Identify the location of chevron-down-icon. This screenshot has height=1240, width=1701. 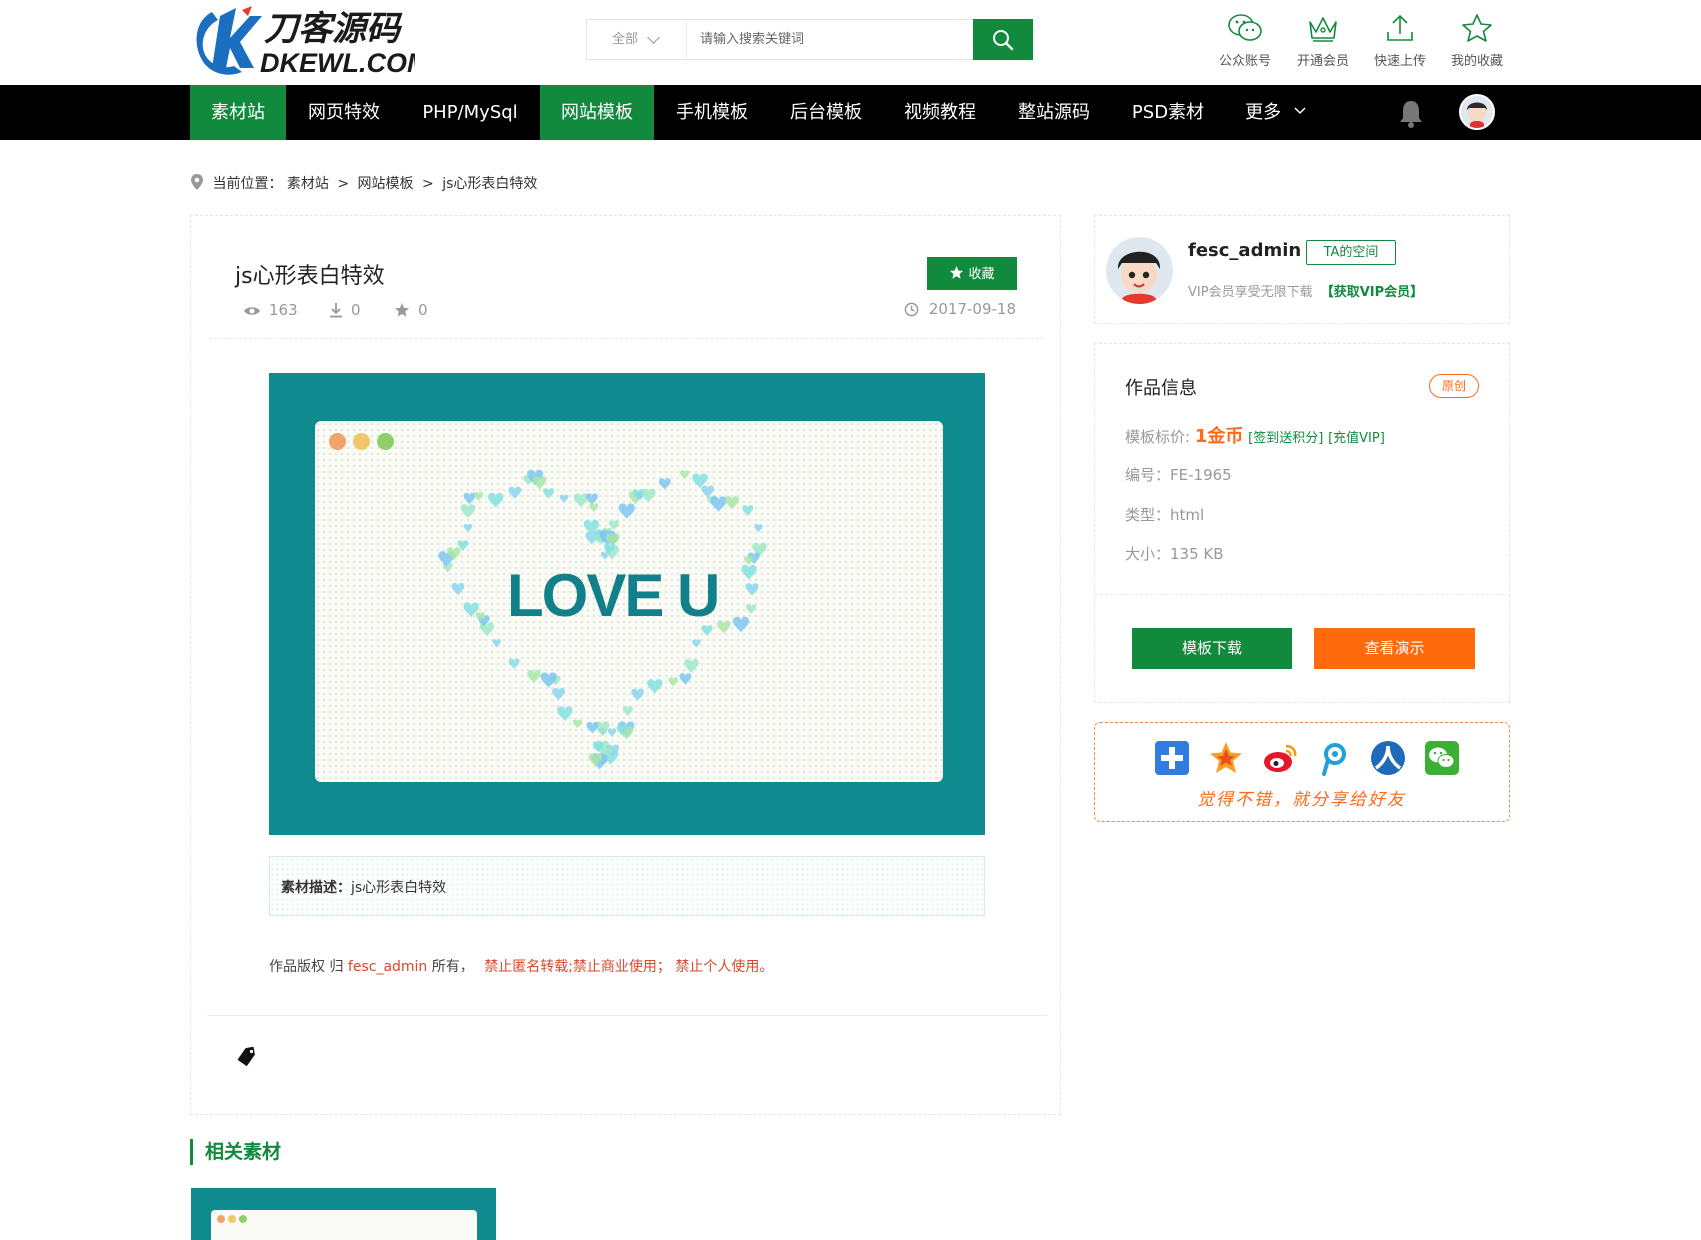
(1300, 111).